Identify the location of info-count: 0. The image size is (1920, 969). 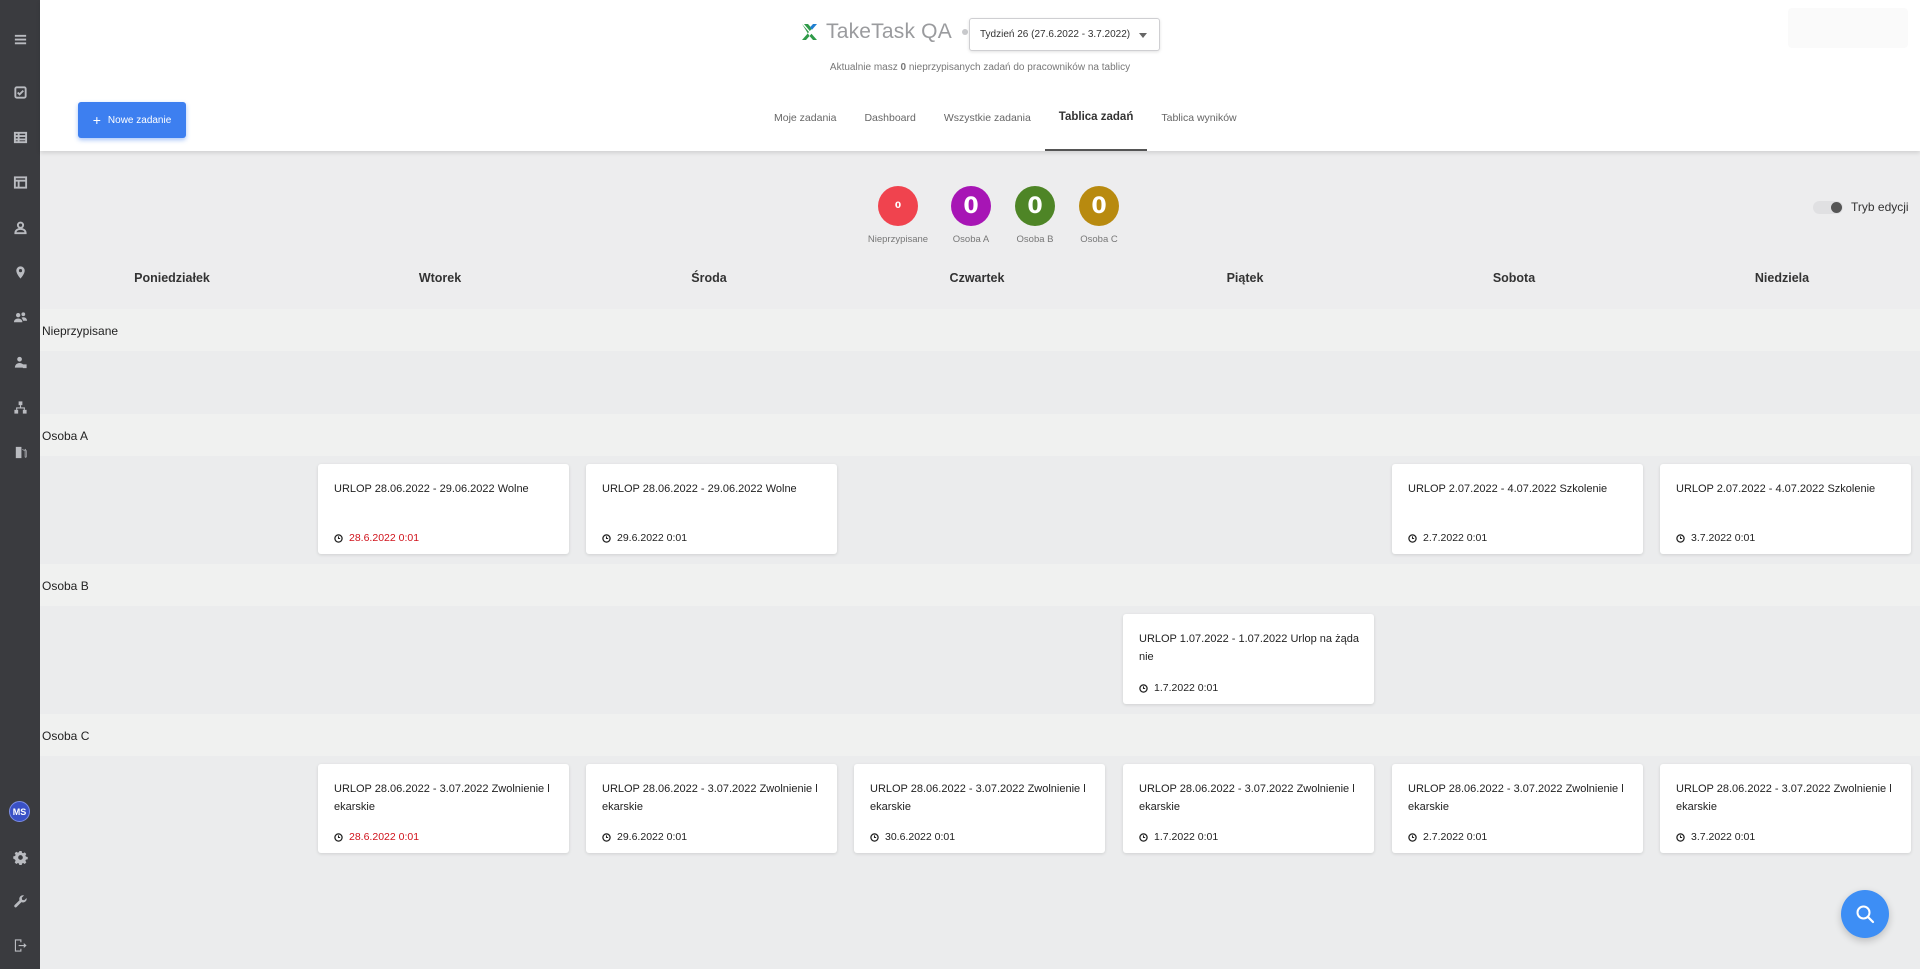
(903, 67).